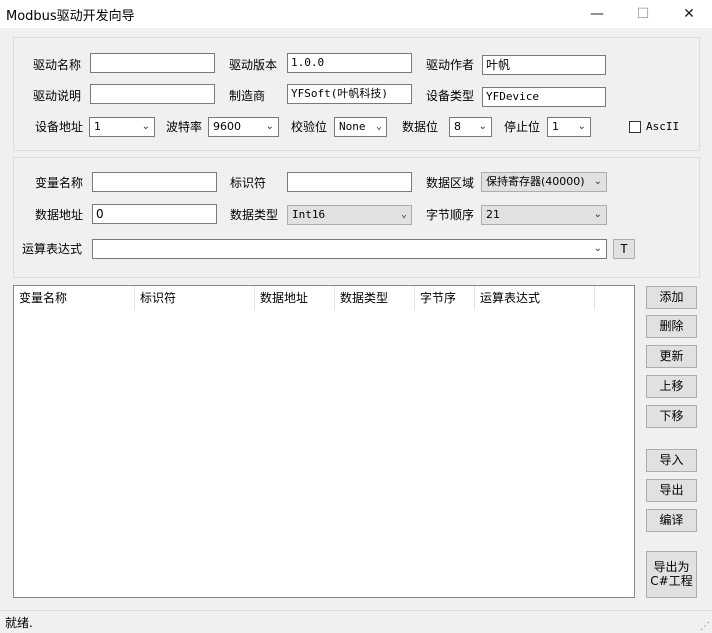 The width and height of the screenshot is (712, 633). What do you see at coordinates (671, 297) in the screenshot?
I see `add-button: 添加` at bounding box center [671, 297].